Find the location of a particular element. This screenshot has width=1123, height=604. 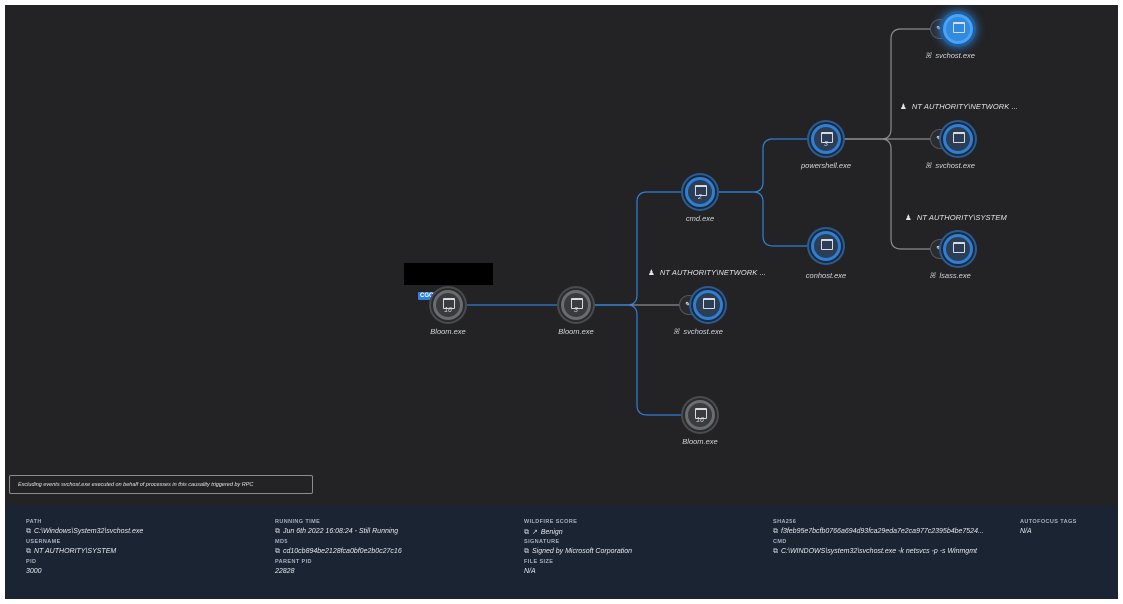

edge-cmd-to-conhost is located at coordinates (768, 219).